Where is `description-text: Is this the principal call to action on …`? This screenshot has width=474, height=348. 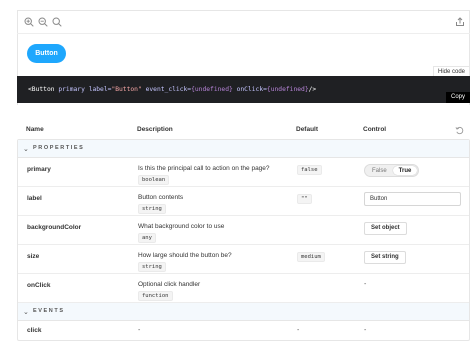 description-text: Is this the principal call to action on … is located at coordinates (204, 168).